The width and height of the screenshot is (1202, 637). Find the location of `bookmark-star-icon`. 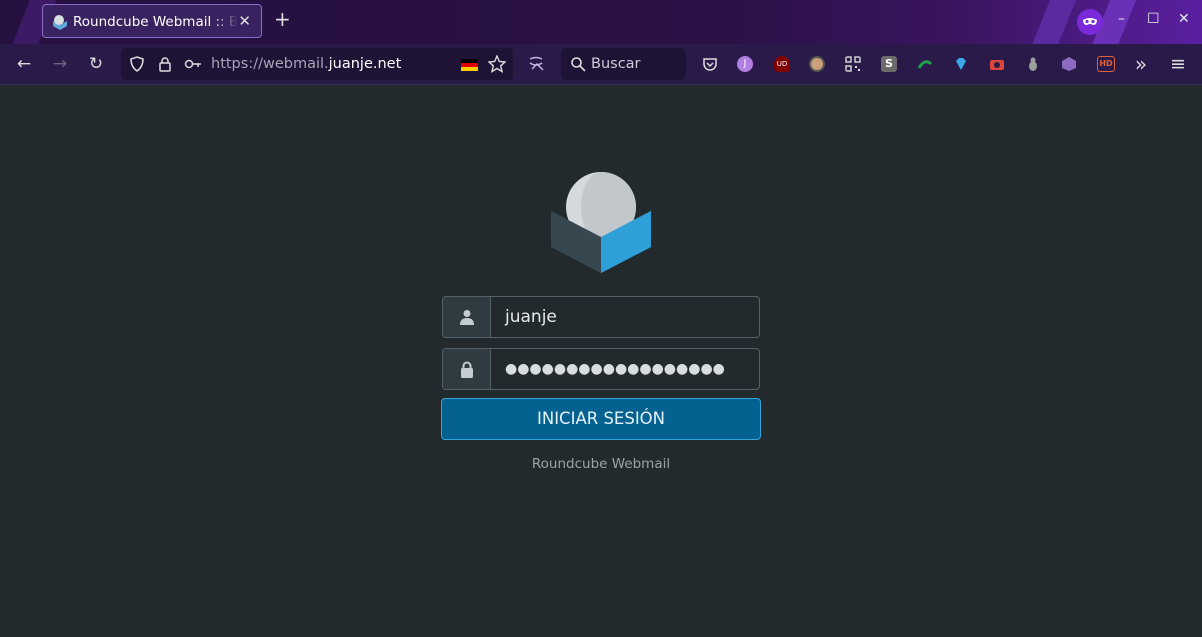

bookmark-star-icon is located at coordinates (497, 64).